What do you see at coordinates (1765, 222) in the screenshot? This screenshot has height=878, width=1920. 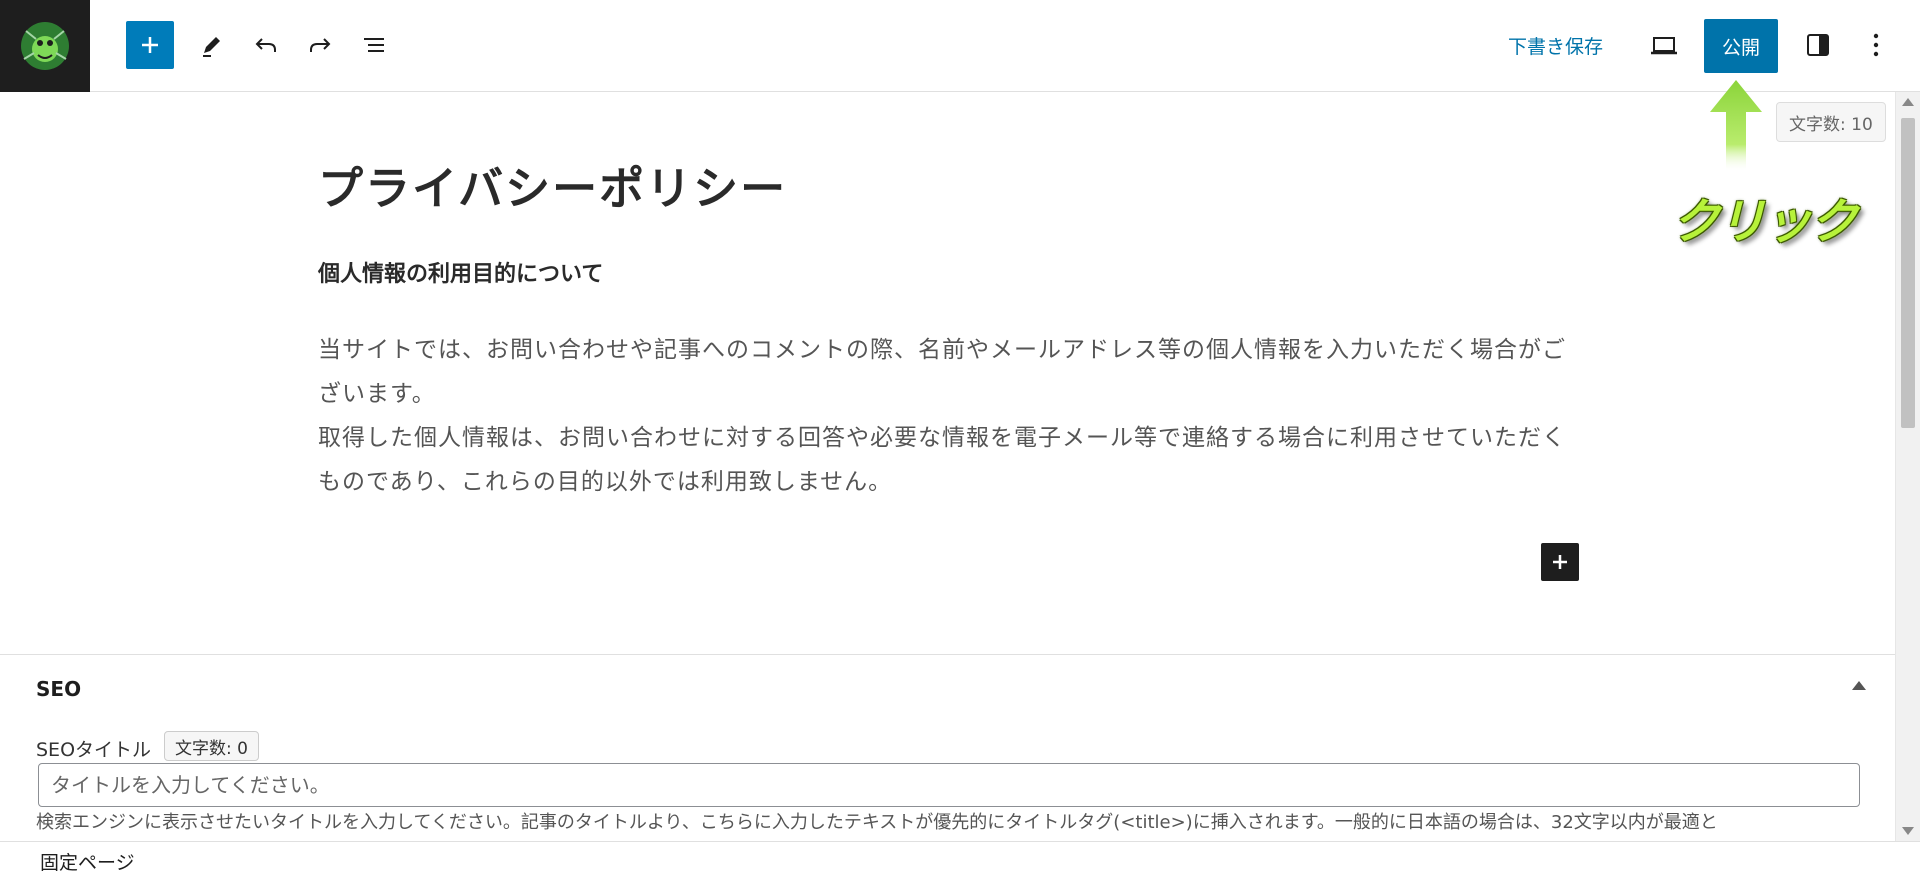 I see `click-annotation-label: クリック` at bounding box center [1765, 222].